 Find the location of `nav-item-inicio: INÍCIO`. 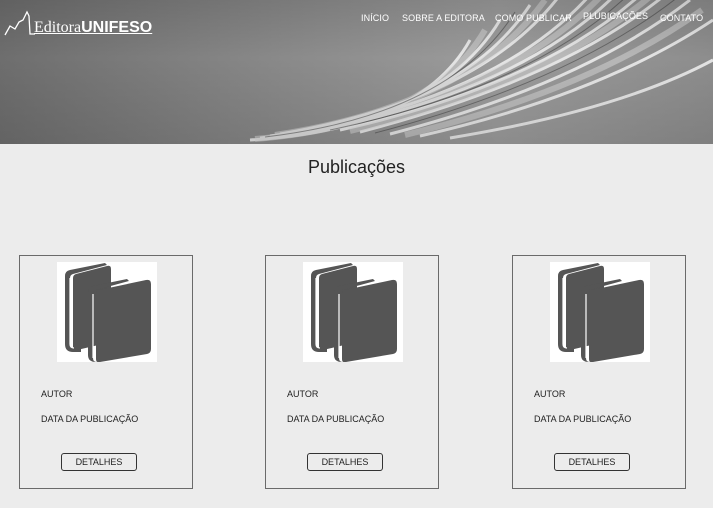

nav-item-inicio: INÍCIO is located at coordinates (375, 18).